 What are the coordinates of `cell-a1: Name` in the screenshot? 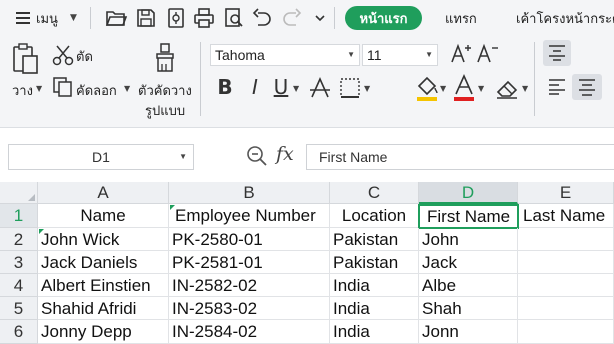 It's located at (103, 216).